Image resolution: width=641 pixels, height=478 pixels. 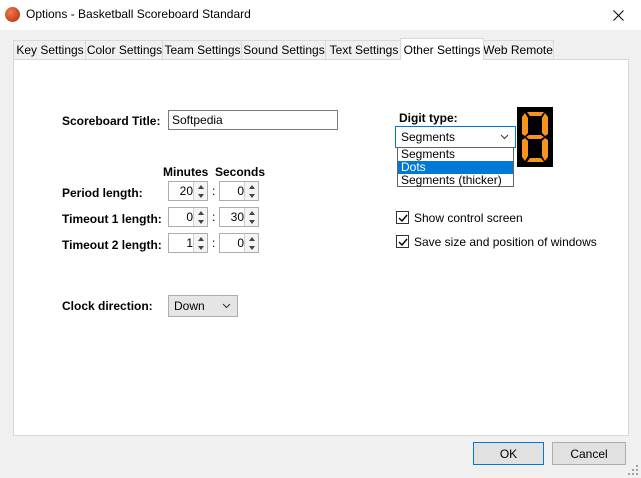 What do you see at coordinates (505, 242) in the screenshot?
I see `save-size-label: Save size and position of windows` at bounding box center [505, 242].